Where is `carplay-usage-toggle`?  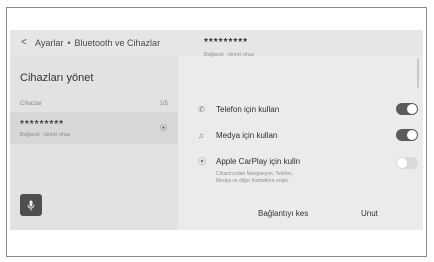
carplay-usage-toggle is located at coordinates (407, 163).